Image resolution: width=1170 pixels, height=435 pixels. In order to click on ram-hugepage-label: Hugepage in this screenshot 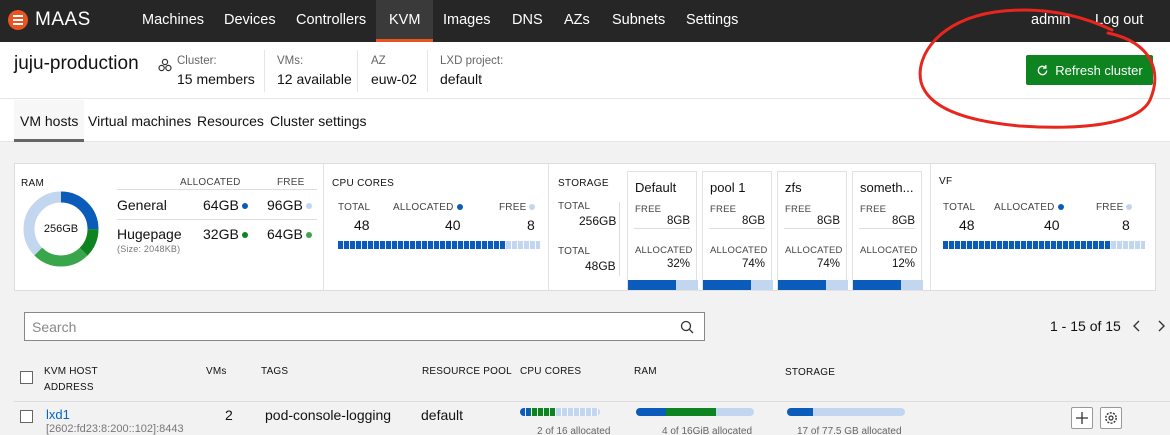, I will do `click(149, 234)`.